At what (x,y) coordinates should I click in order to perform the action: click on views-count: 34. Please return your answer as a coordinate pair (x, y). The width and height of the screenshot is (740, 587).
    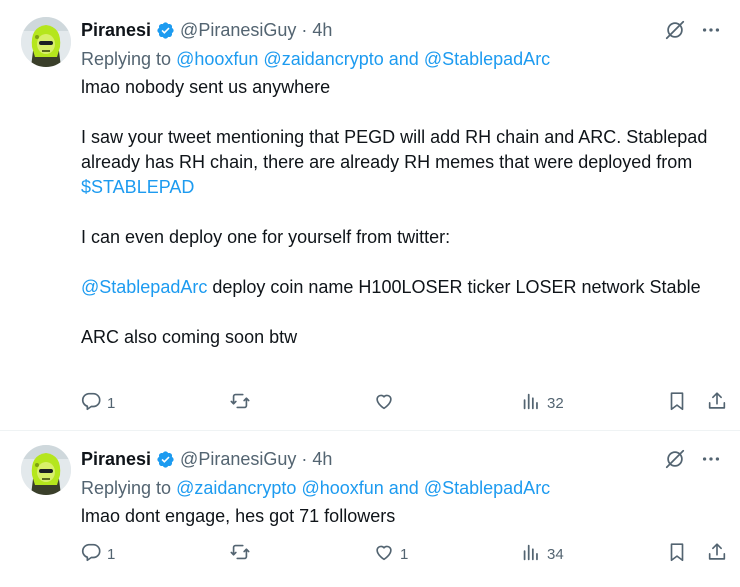
    Looking at the image, I should click on (555, 554).